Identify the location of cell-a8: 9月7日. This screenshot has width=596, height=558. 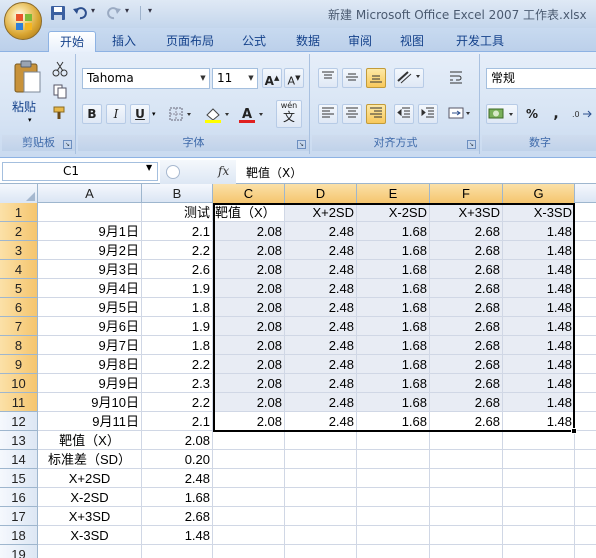
(90, 345).